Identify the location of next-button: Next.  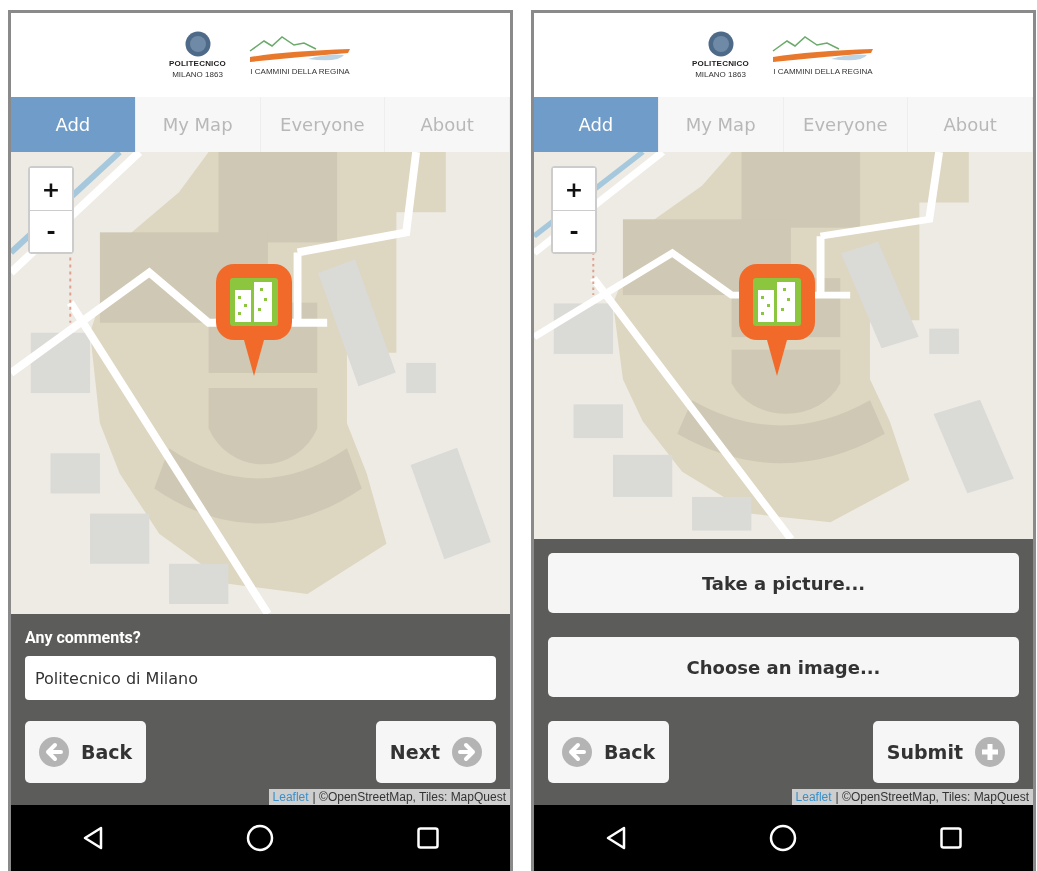
(435, 752).